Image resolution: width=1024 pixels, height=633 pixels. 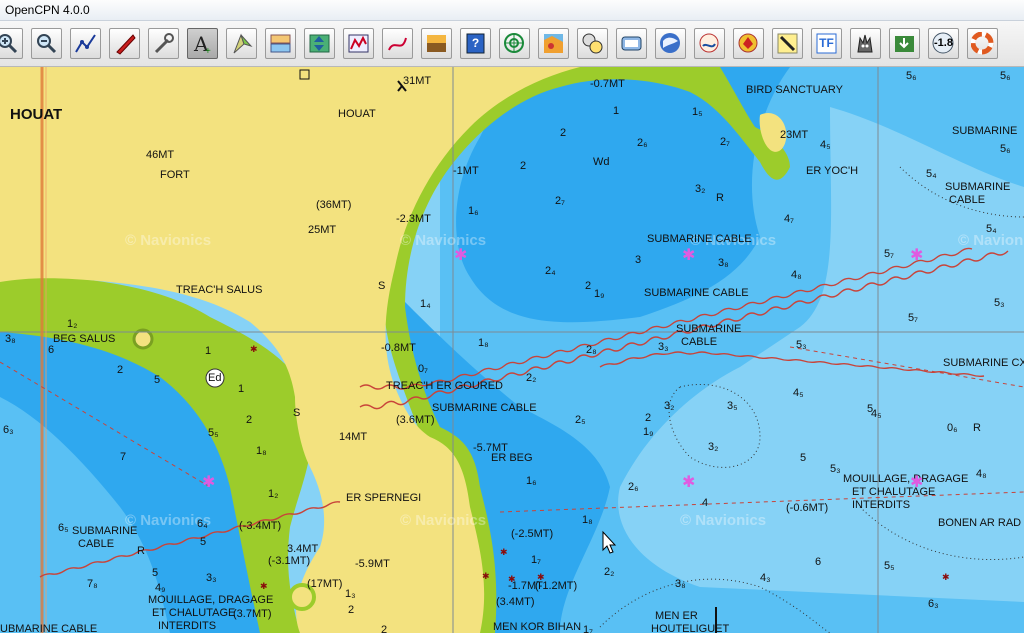 I want to click on marker-button, so click(x=787, y=43).